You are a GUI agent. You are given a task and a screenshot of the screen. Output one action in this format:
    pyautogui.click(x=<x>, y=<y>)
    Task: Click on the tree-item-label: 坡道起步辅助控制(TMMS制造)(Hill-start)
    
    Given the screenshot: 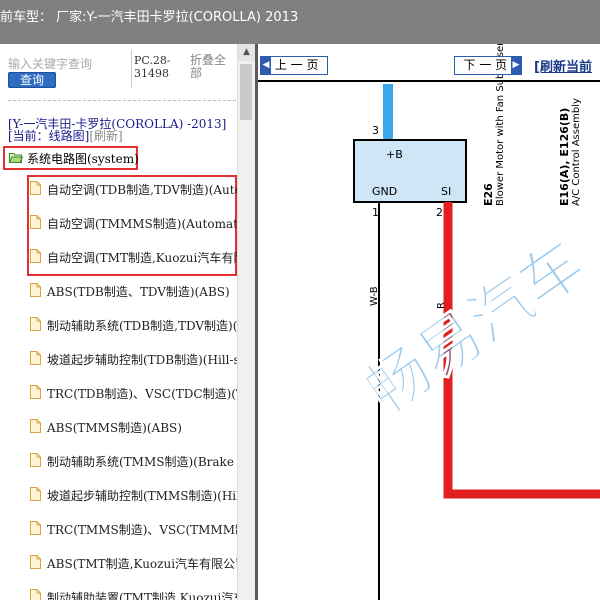 What is the action you would take?
    pyautogui.click(x=142, y=496)
    